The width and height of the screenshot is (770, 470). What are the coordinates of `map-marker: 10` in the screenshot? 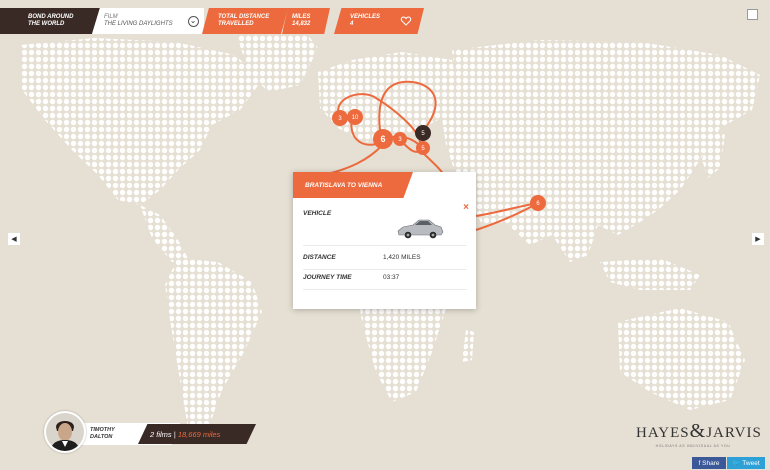 It's located at (355, 117).